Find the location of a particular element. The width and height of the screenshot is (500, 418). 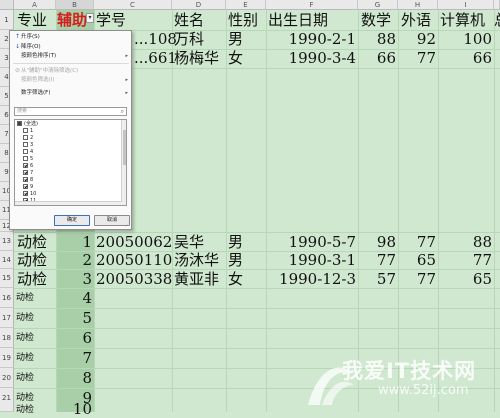

cell-student-id: ...108 is located at coordinates (155, 39).